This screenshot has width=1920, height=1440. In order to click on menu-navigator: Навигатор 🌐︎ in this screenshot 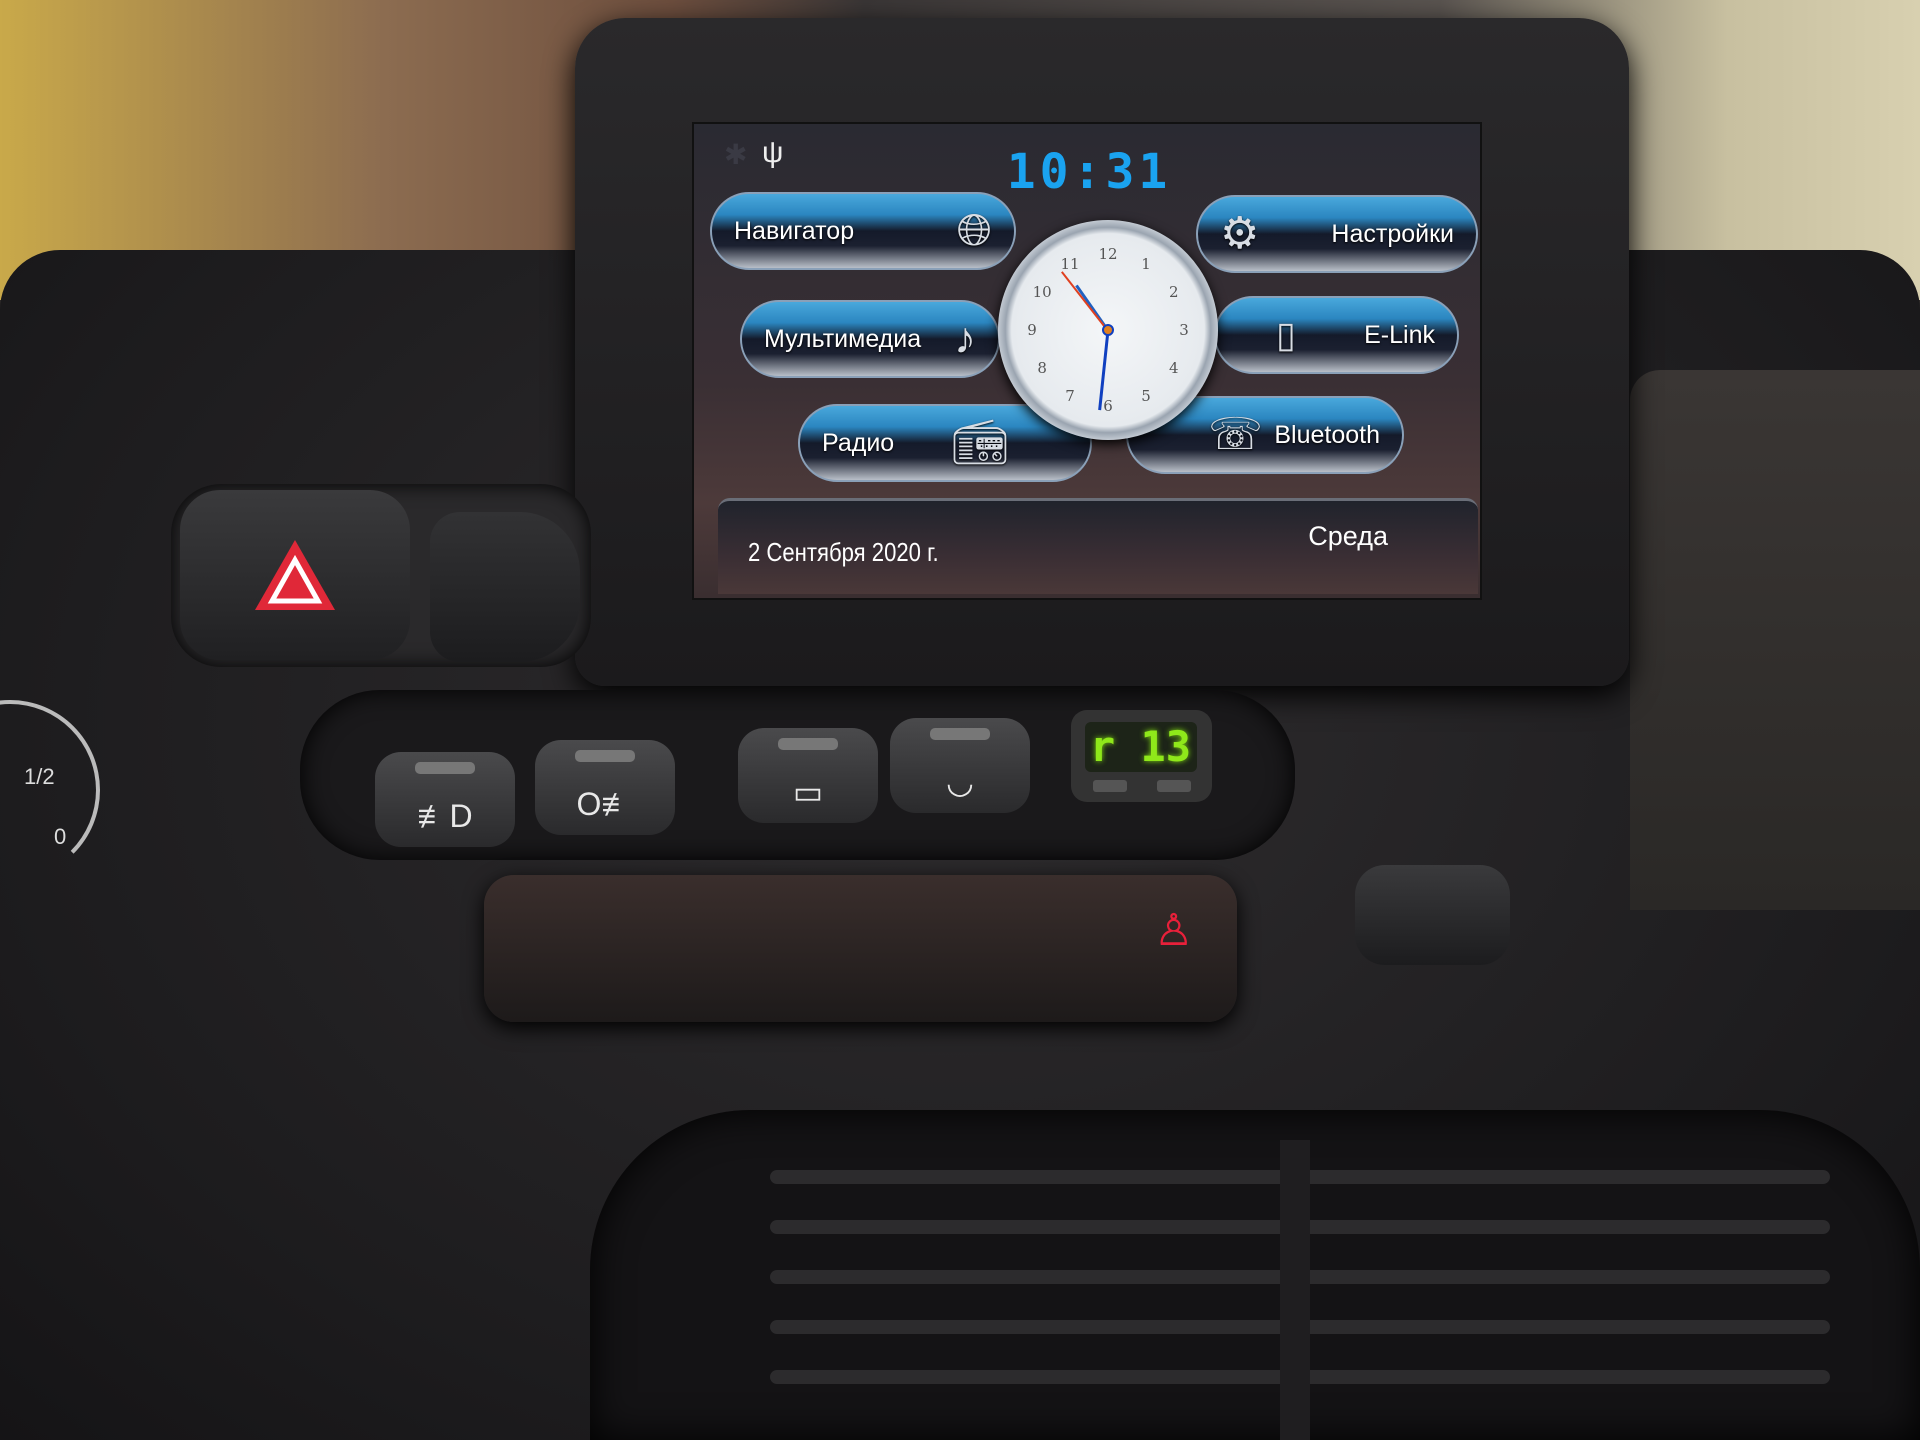, I will do `click(863, 231)`.